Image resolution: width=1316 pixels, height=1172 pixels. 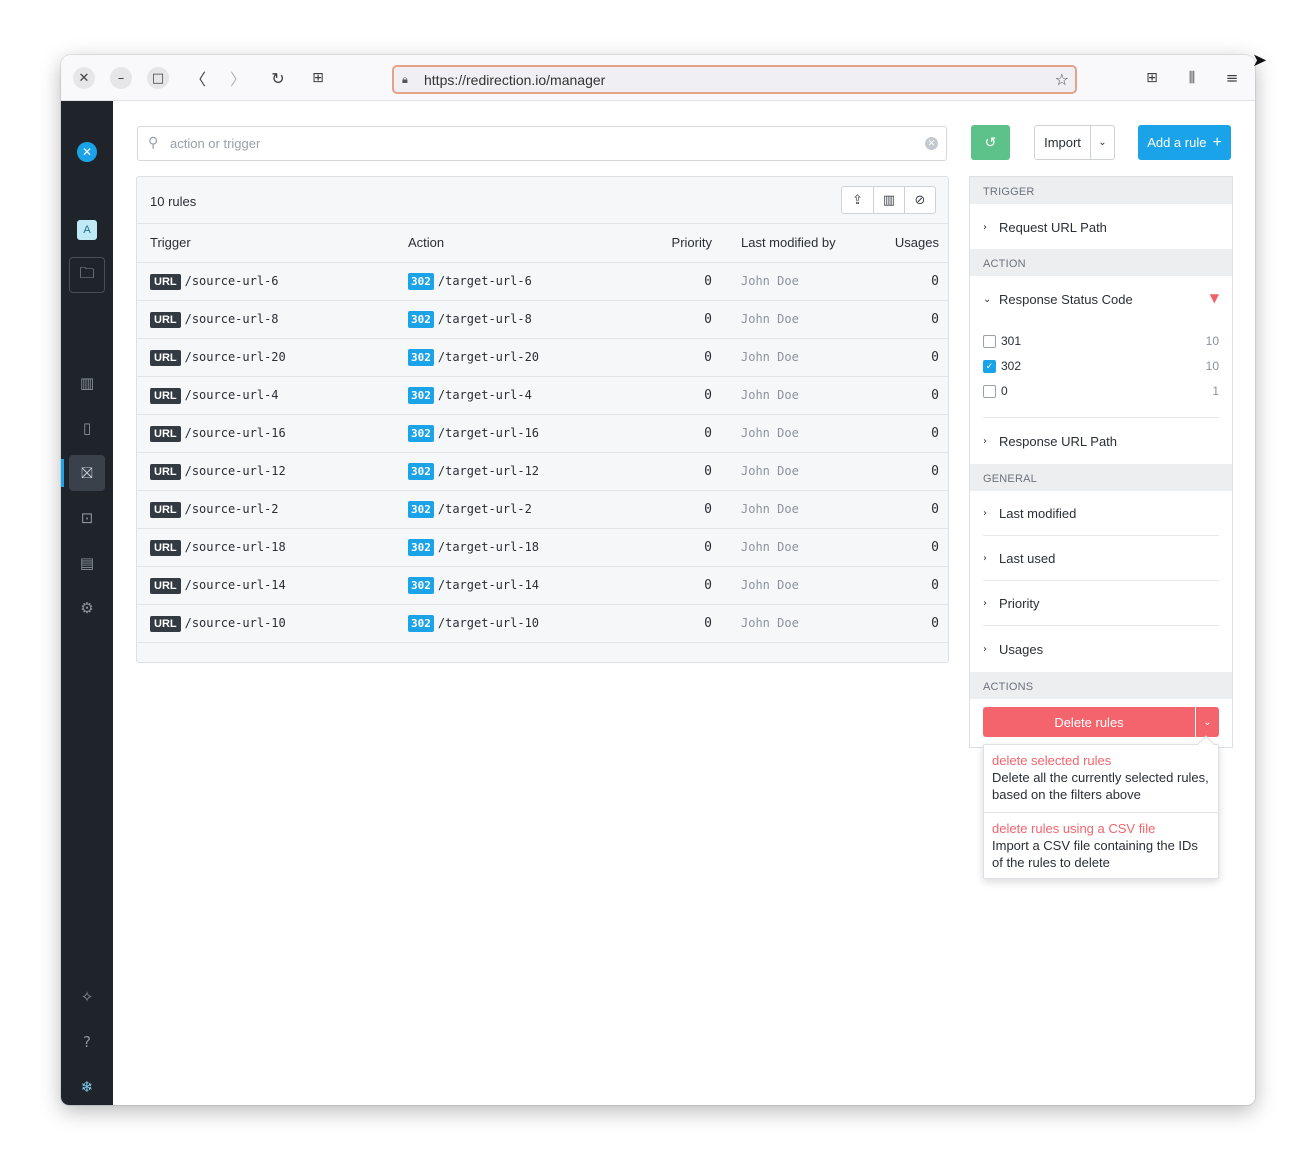 I want to click on action-cell: 302/target-url-18, so click(x=507, y=547).